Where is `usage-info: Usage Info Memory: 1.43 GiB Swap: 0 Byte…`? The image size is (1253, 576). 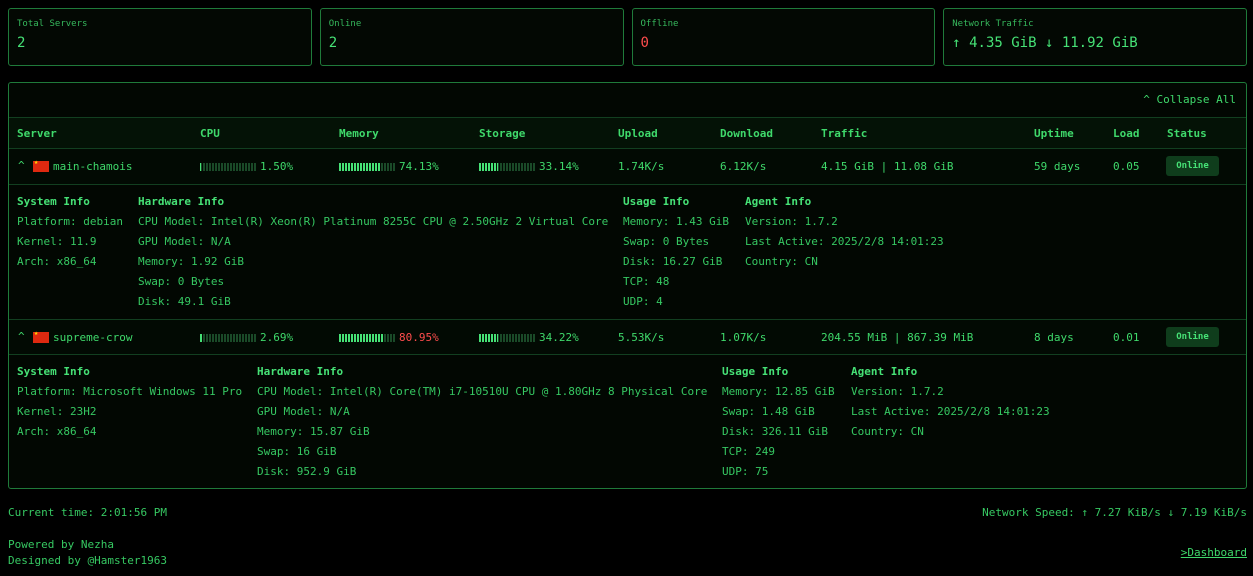 usage-info: Usage Info Memory: 1.43 GiB Swap: 0 Byte… is located at coordinates (676, 255).